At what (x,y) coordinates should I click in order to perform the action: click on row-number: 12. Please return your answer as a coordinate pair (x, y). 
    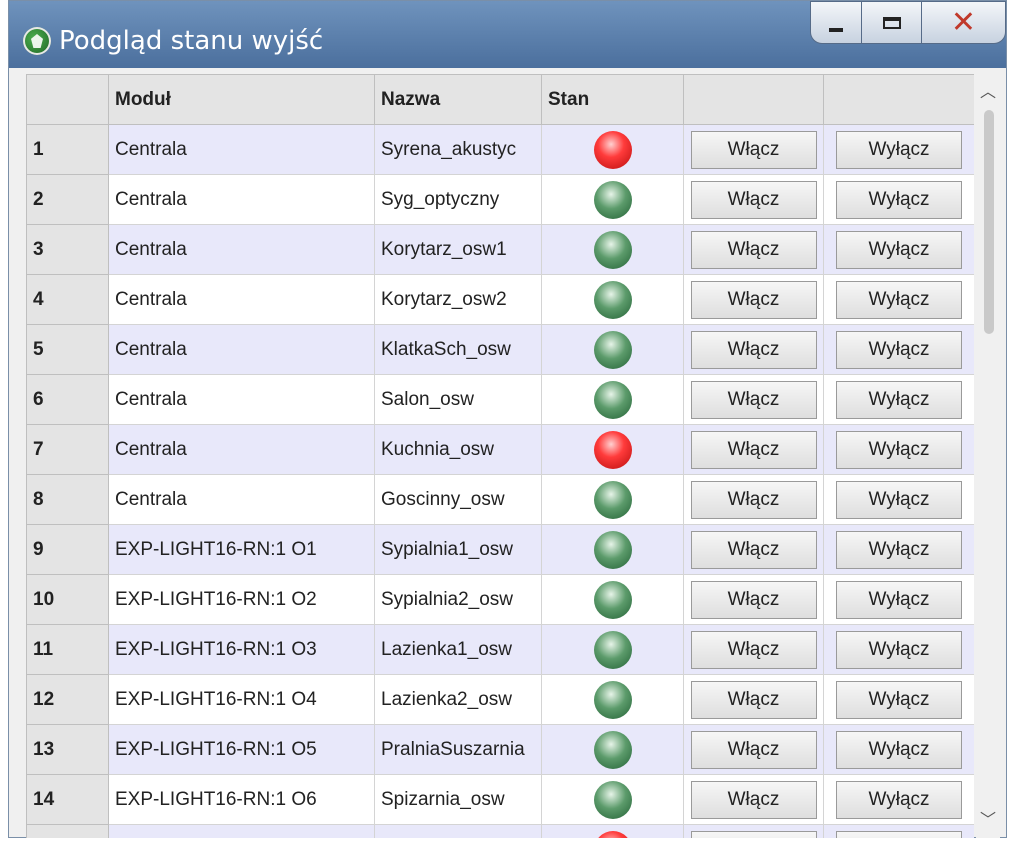
    Looking at the image, I should click on (67, 699).